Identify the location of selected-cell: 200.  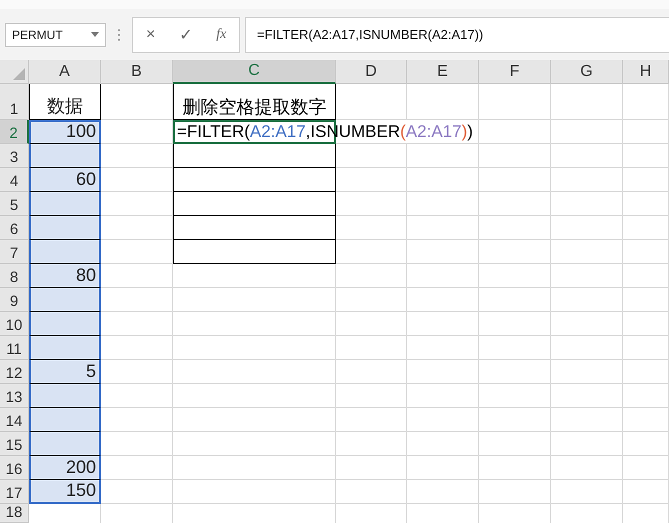
(65, 468).